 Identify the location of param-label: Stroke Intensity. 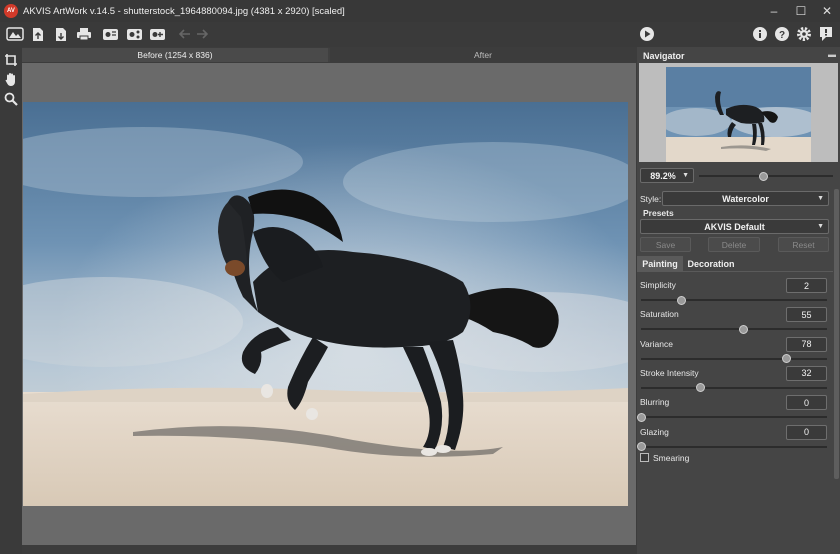
(669, 372).